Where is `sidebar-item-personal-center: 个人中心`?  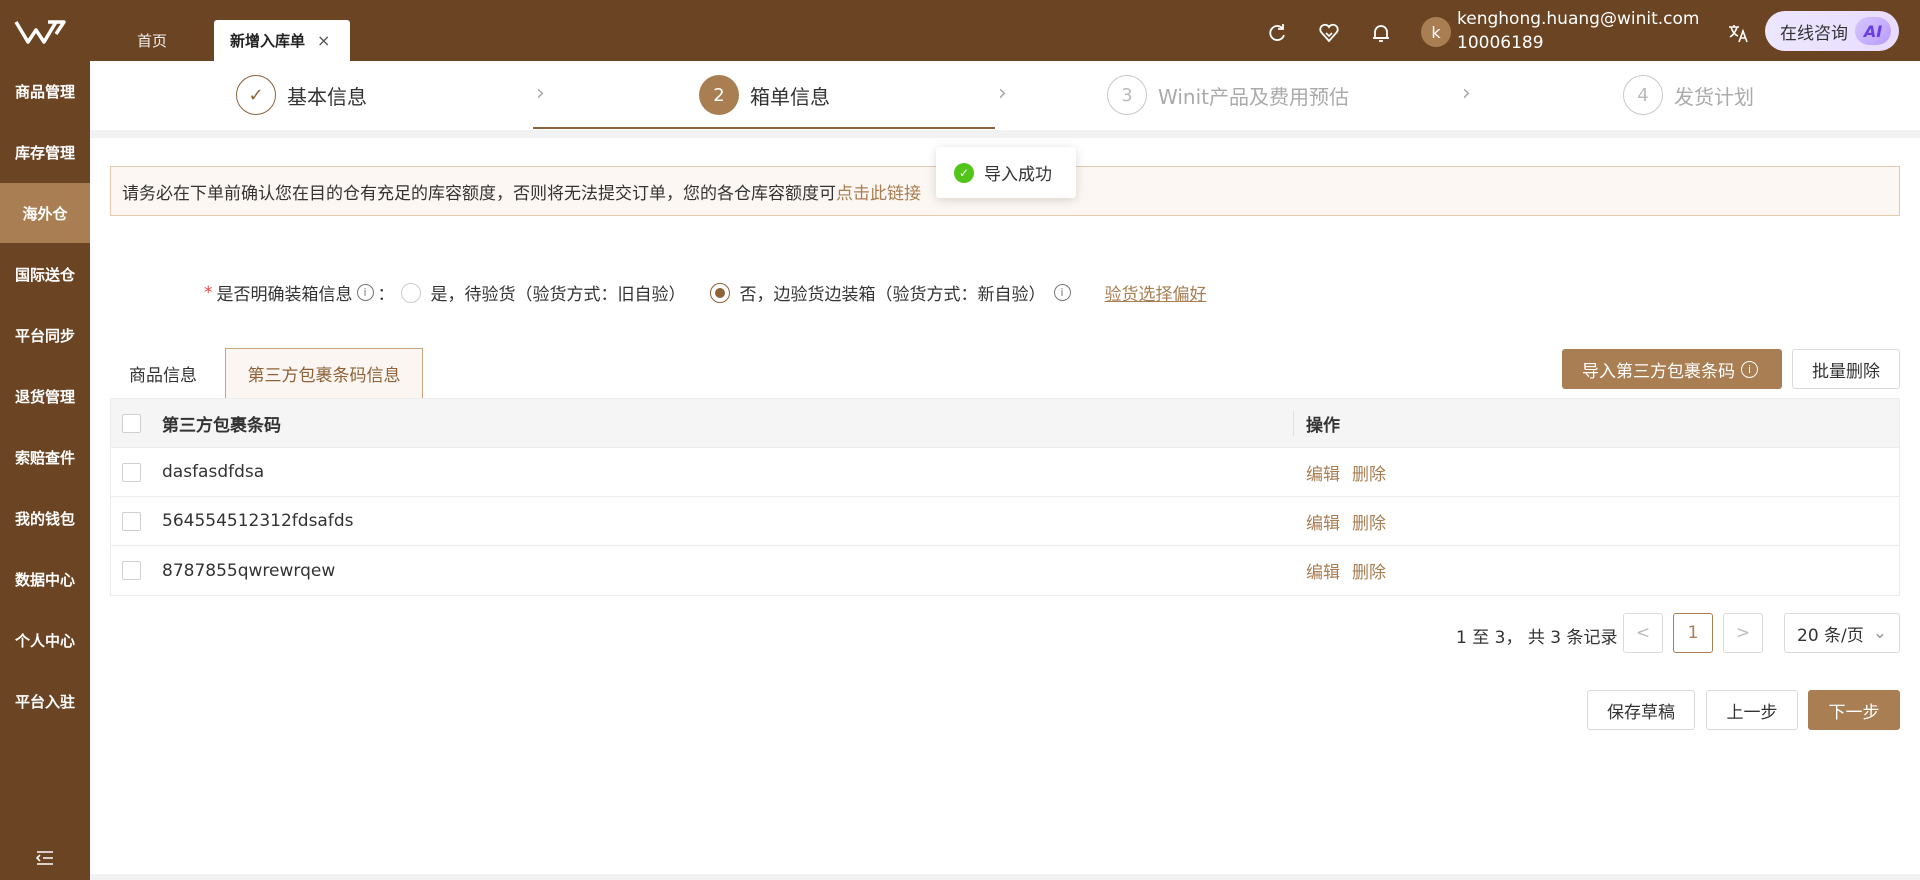
sidebar-item-personal-center: 个人中心 is located at coordinates (45, 640).